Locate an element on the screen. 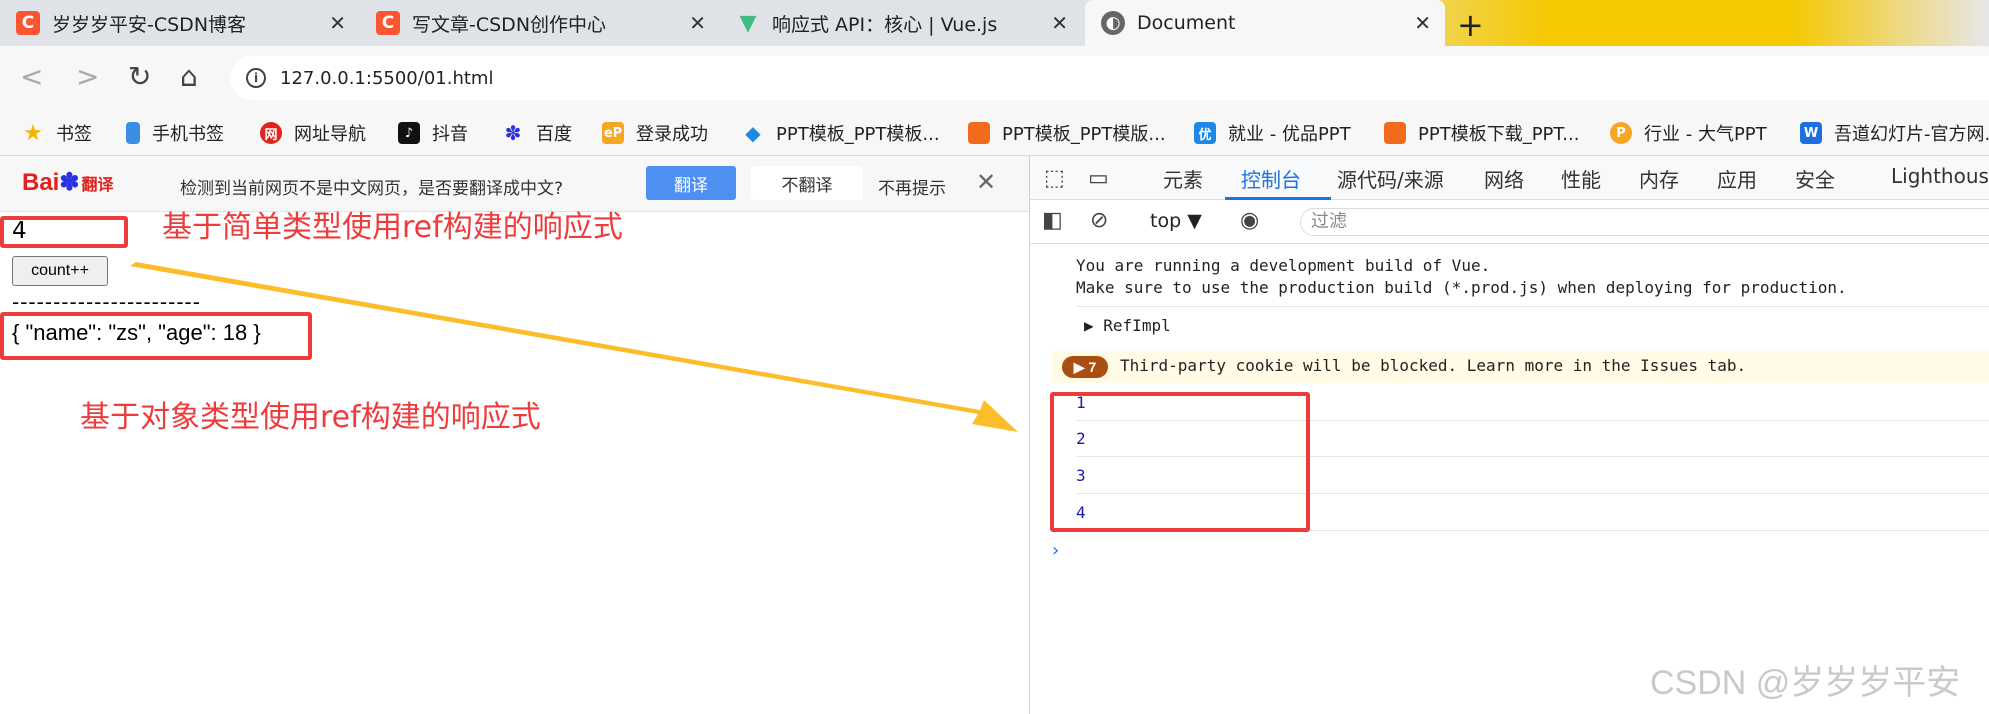  watermark: CSDN @岁岁岁平安 is located at coordinates (1805, 683).